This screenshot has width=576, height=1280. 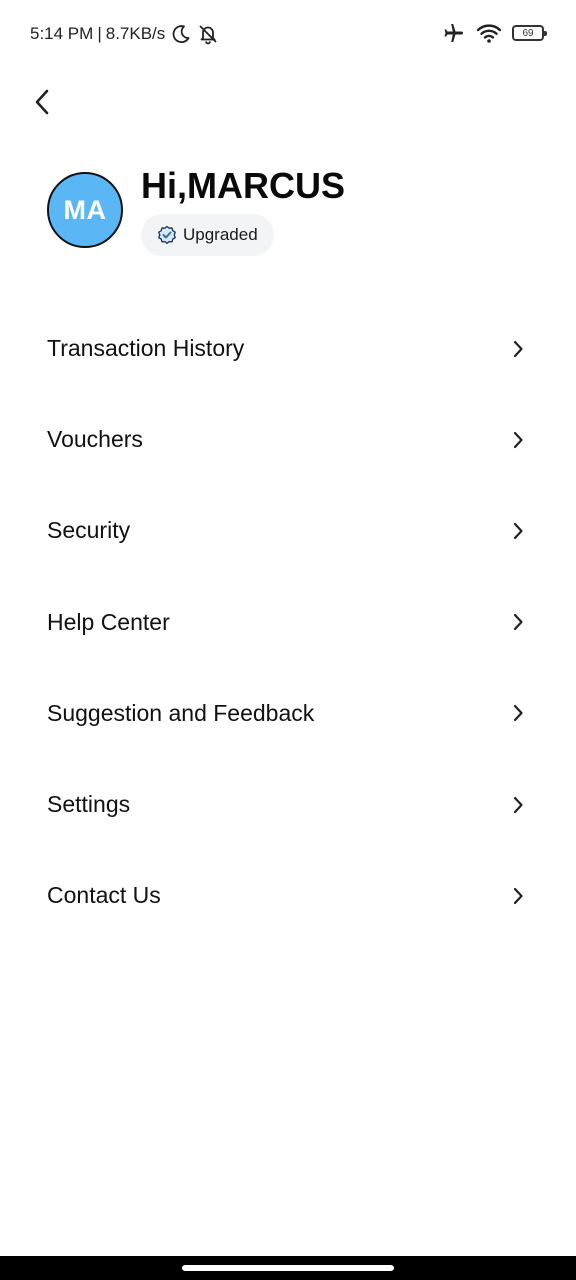 I want to click on back-button, so click(x=42, y=102).